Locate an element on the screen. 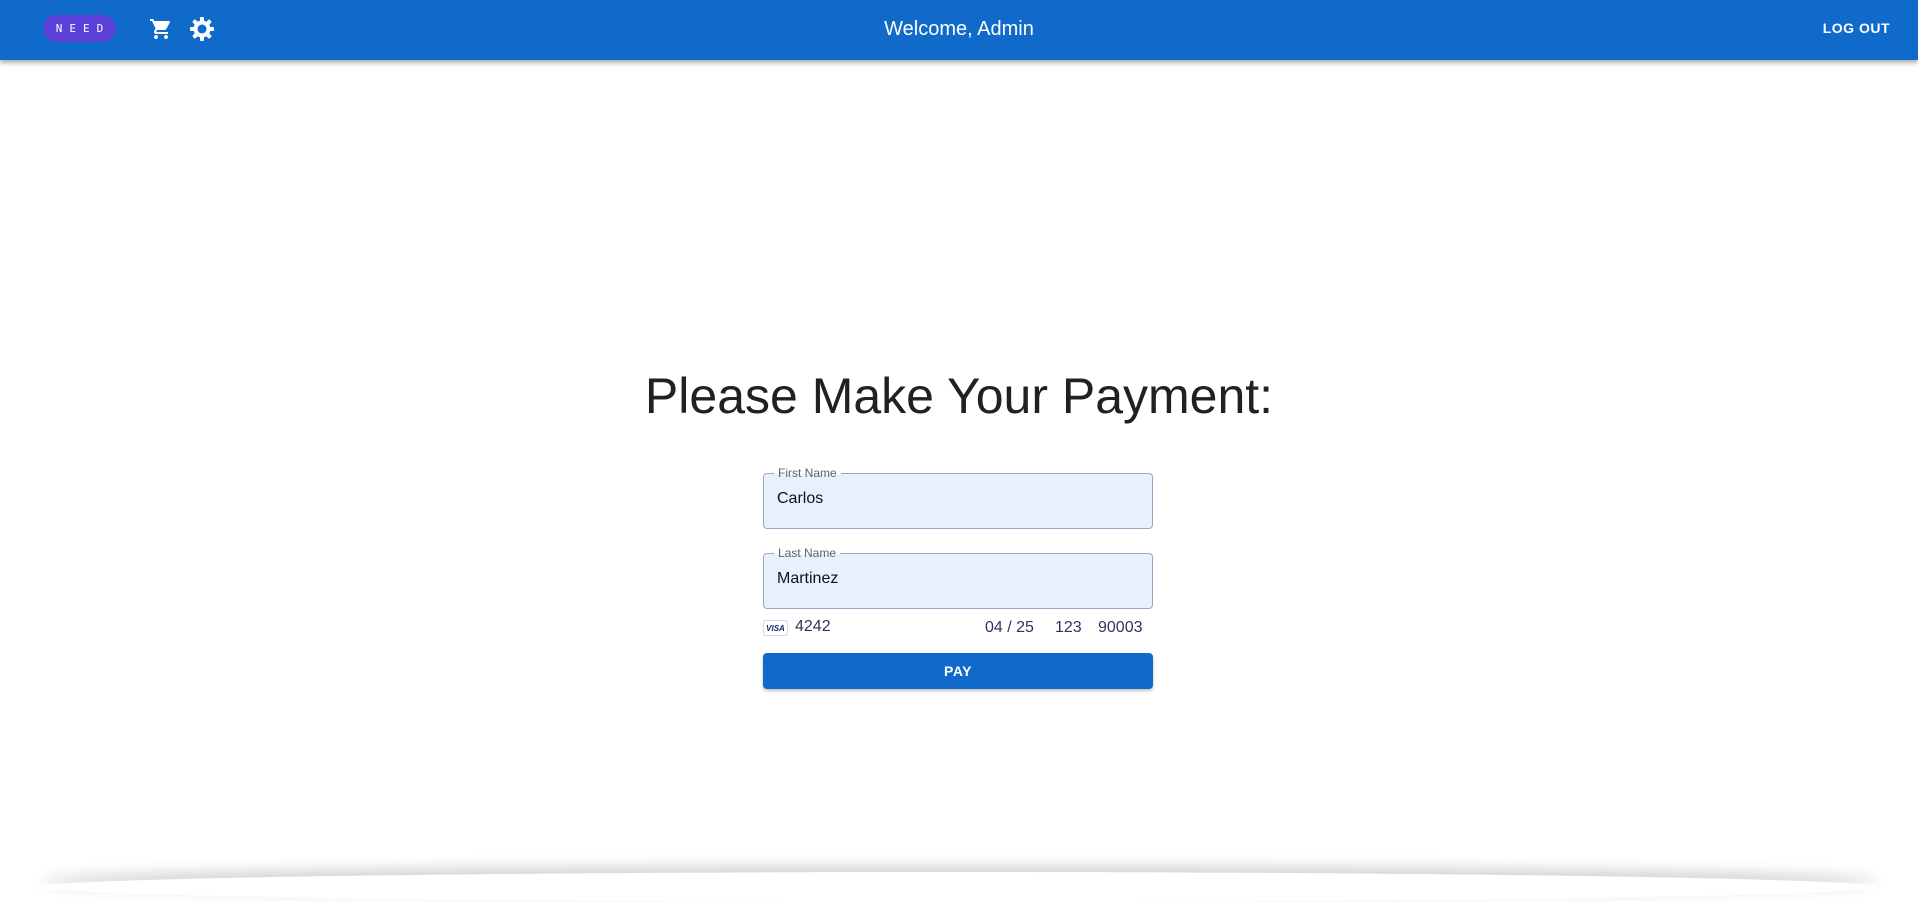 The width and height of the screenshot is (1918, 902). card-number-input: 4242 is located at coordinates (813, 627).